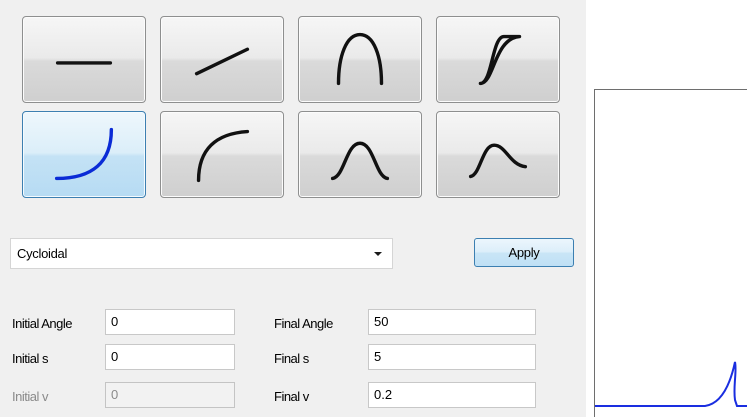  Describe the element at coordinates (452, 357) in the screenshot. I see `final-s-input: 5` at that location.